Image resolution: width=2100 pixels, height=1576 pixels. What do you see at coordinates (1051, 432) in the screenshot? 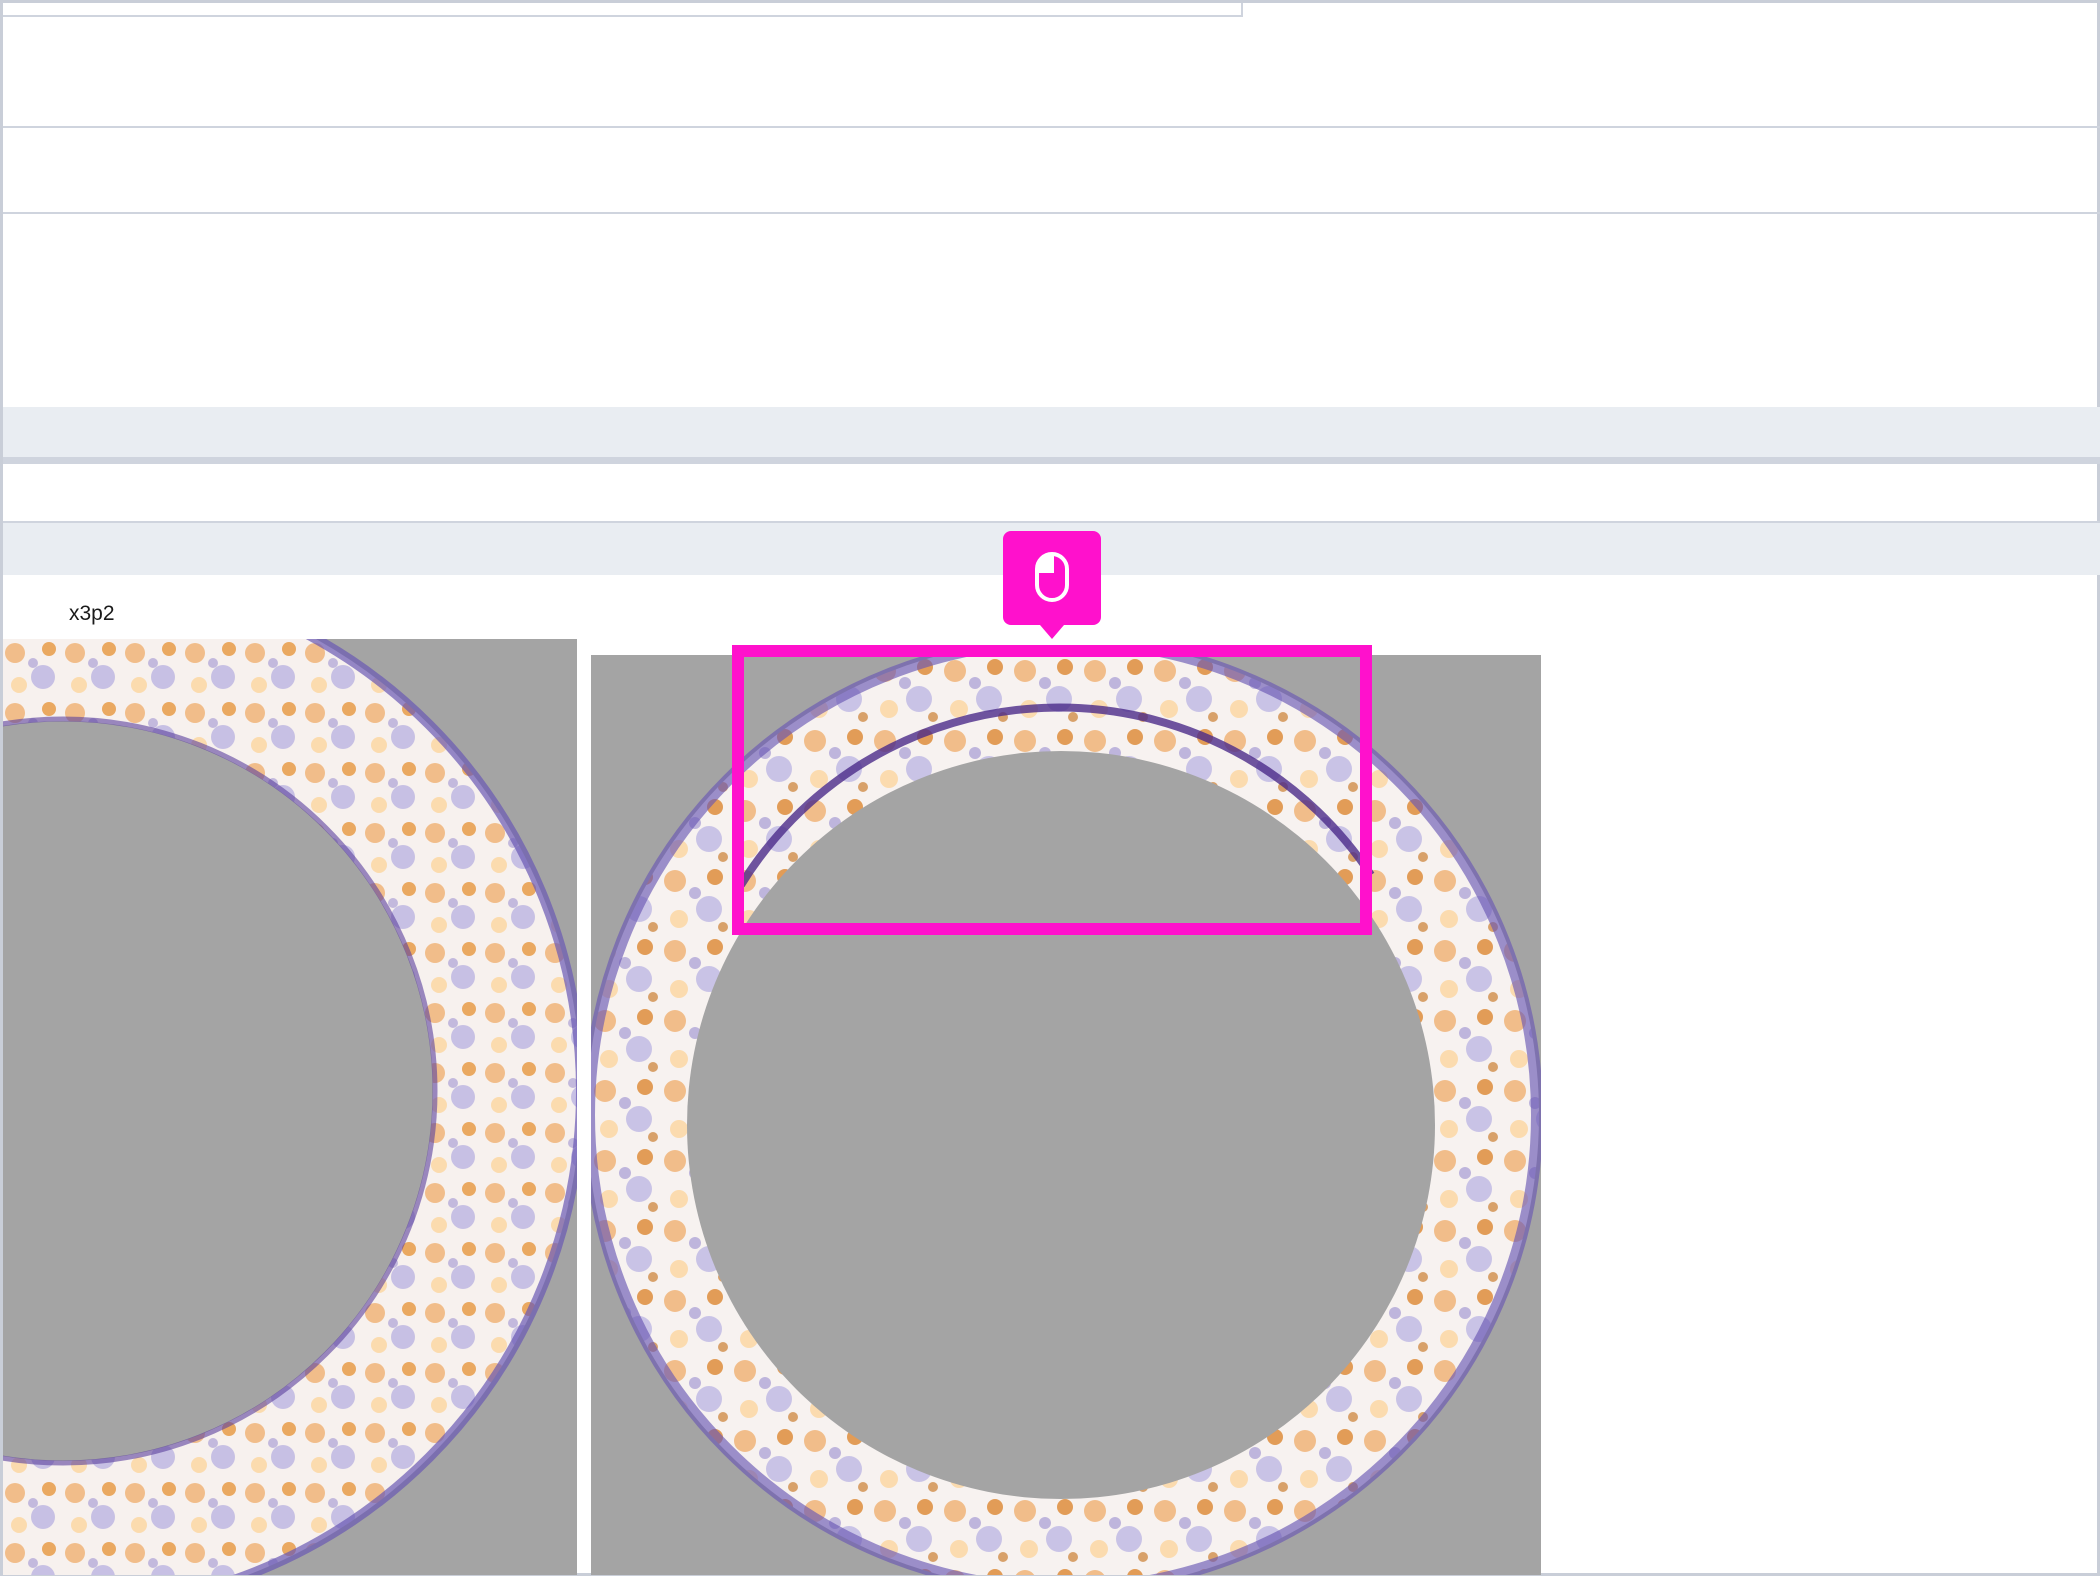
I see `section-header-band` at bounding box center [1051, 432].